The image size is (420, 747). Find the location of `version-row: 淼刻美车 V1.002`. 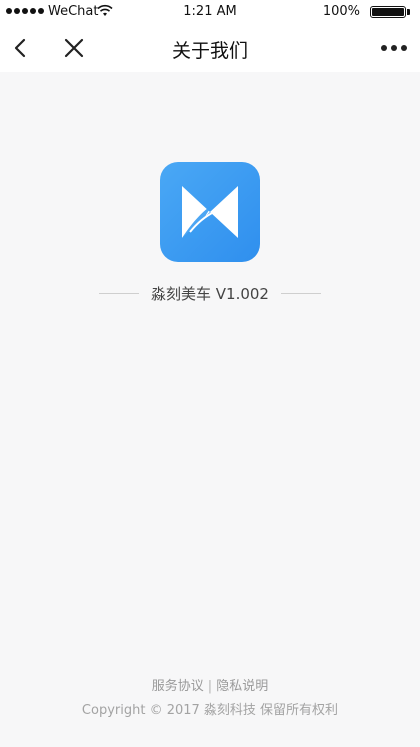

version-row: 淼刻美车 V1.002 is located at coordinates (210, 293).